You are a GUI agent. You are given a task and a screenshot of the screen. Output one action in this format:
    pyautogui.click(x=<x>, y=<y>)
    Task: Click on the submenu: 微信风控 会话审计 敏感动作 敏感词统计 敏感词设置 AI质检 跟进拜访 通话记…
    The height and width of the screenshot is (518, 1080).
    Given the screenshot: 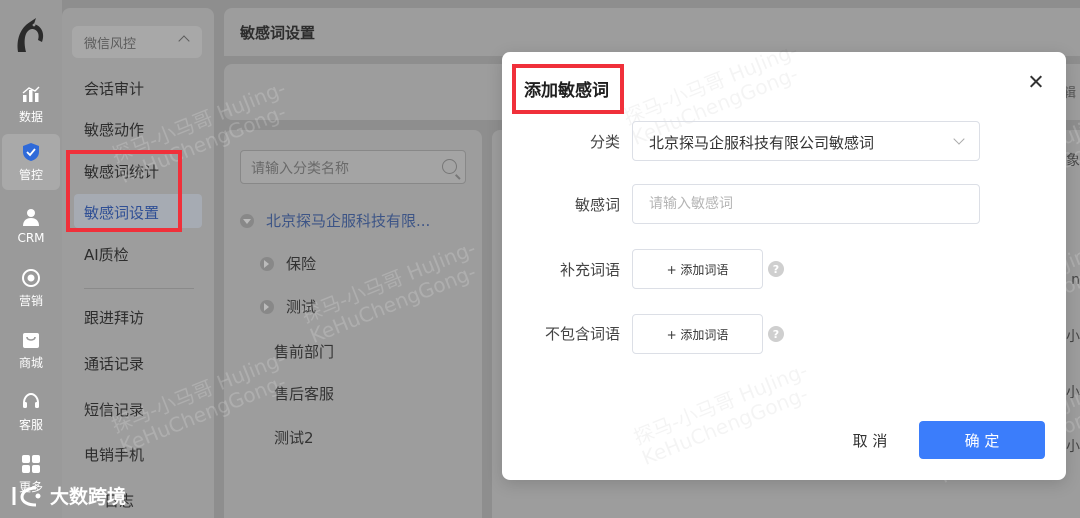 What is the action you would take?
    pyautogui.click(x=138, y=263)
    